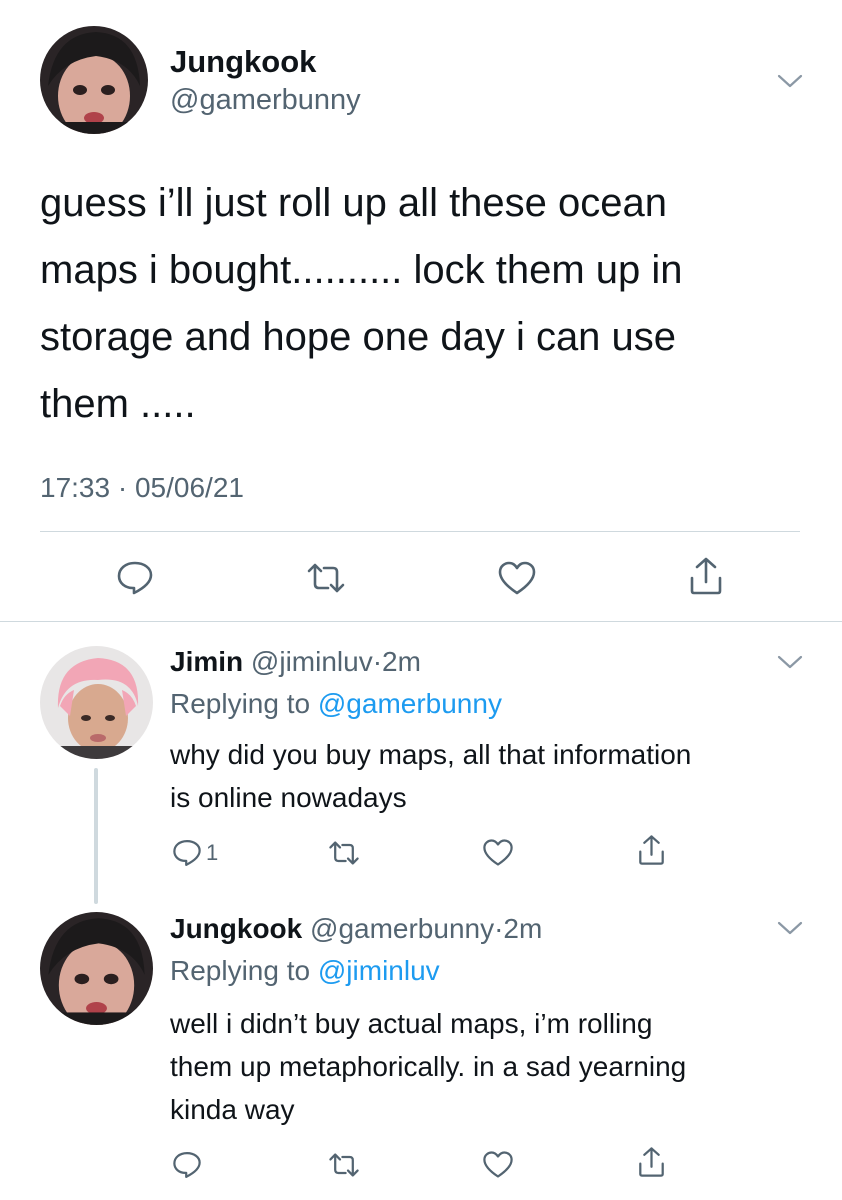 This screenshot has height=1200, width=842. What do you see at coordinates (402, 928) in the screenshot?
I see `reply-author-handle: @gamerbunny` at bounding box center [402, 928].